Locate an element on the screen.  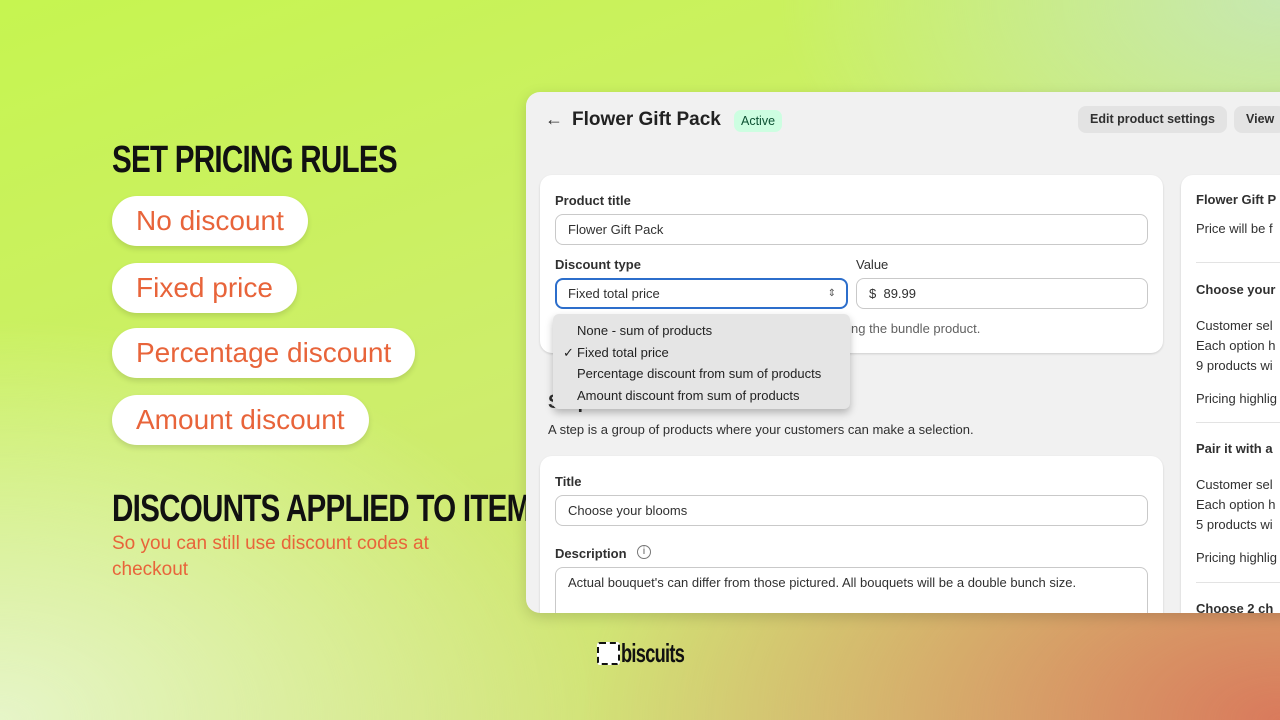
discount-type-value: Fixed total price is located at coordinates (614, 293).